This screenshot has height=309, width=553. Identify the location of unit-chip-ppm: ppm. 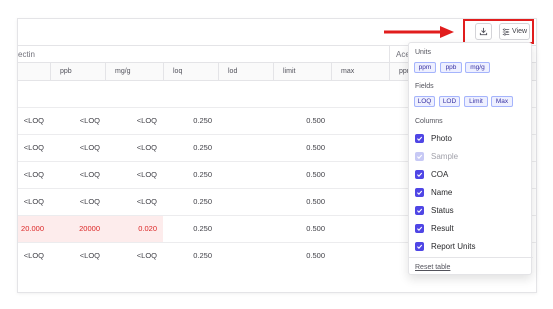
(425, 67).